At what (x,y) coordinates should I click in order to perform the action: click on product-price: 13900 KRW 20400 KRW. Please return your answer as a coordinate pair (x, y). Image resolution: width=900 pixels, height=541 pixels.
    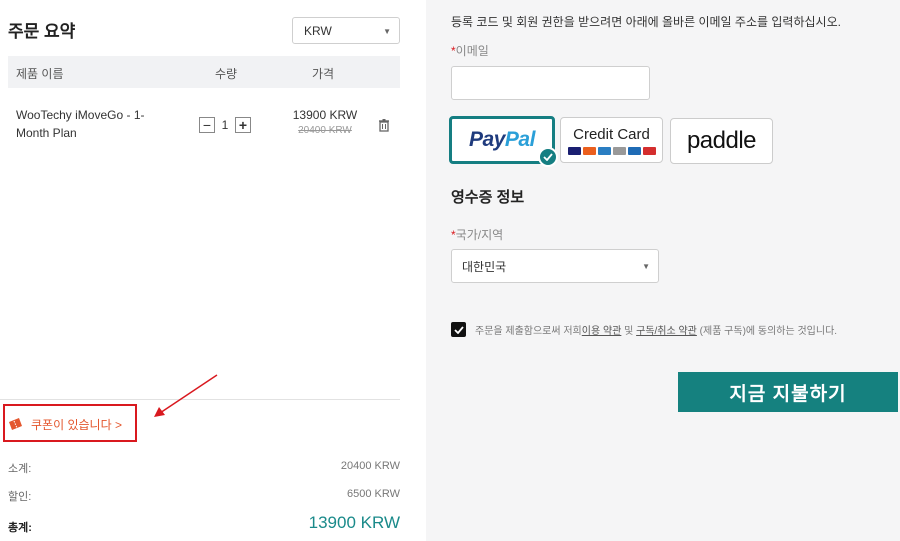
    Looking at the image, I should click on (325, 122).